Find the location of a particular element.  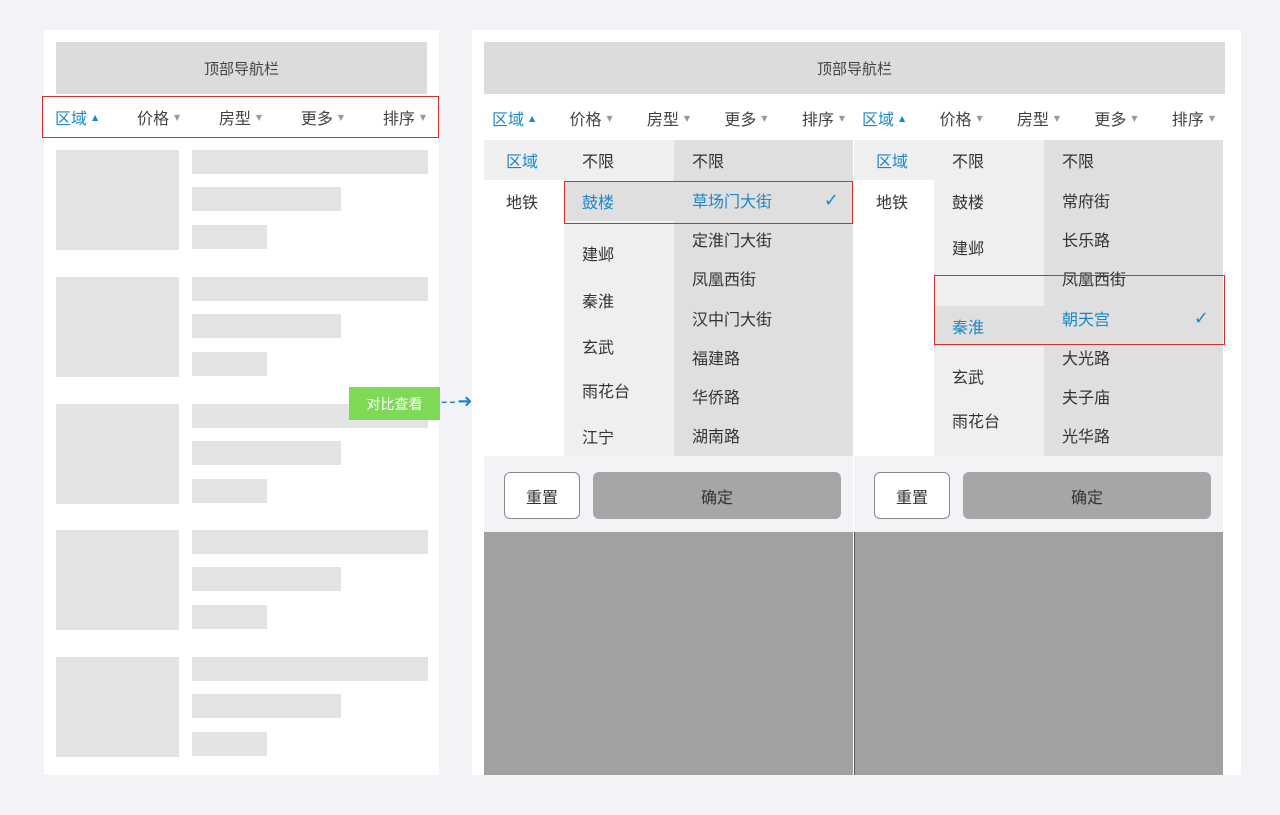

top-nav-bar: 顶部导航栏 is located at coordinates (241, 68).